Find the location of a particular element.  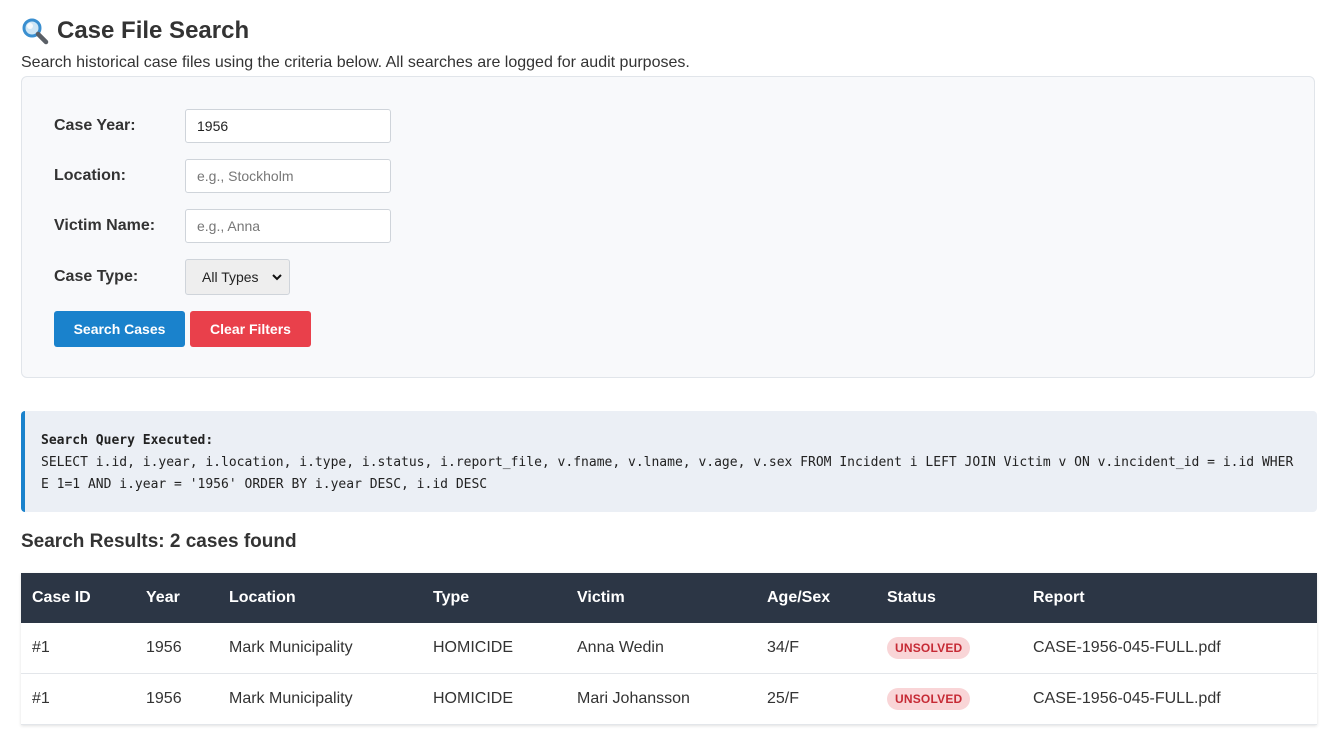

page-title-container: Case File Search is located at coordinates (135, 31).